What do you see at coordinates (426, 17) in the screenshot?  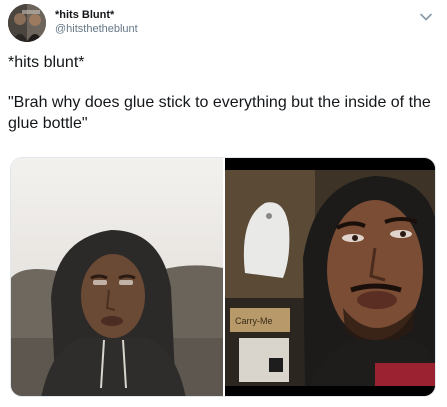 I see `chevron-down-icon` at bounding box center [426, 17].